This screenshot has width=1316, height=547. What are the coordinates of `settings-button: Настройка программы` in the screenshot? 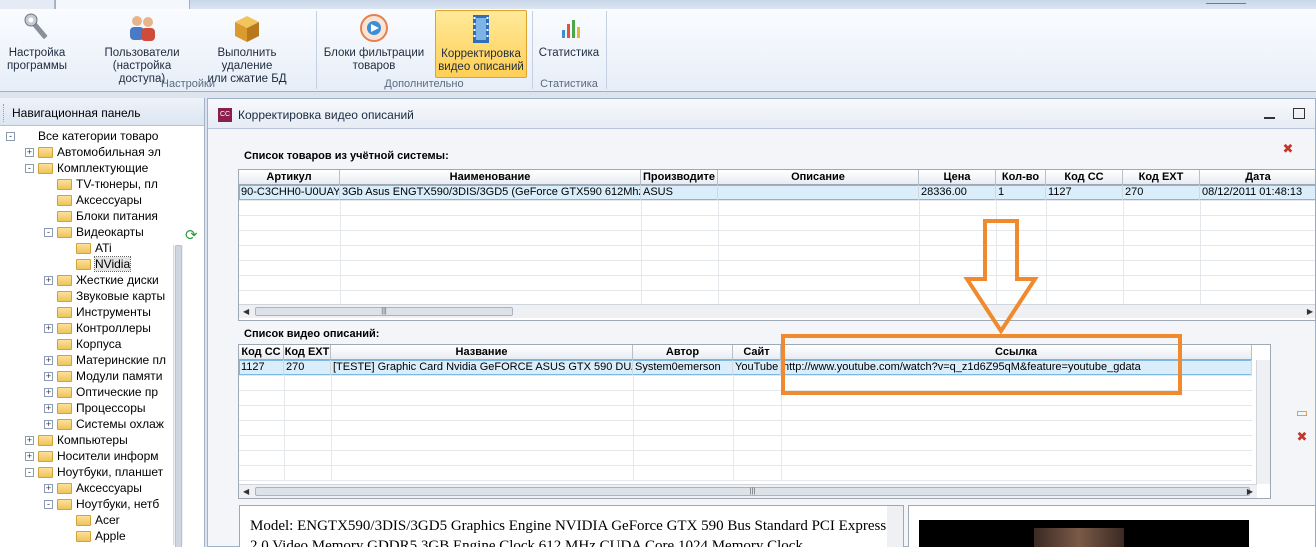 It's located at (37, 44).